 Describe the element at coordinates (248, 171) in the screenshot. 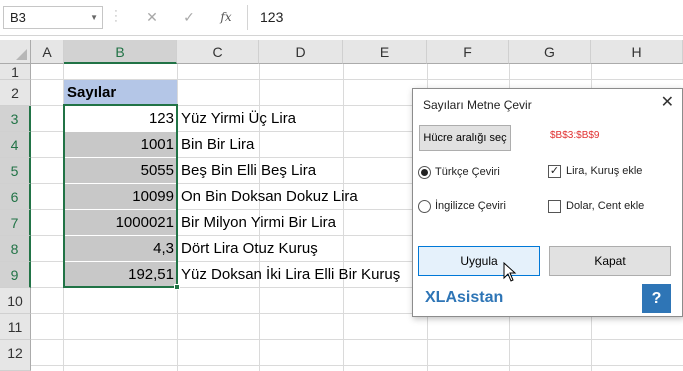

I see `cell-c5: Beş Bin Elli Beş Lira` at that location.